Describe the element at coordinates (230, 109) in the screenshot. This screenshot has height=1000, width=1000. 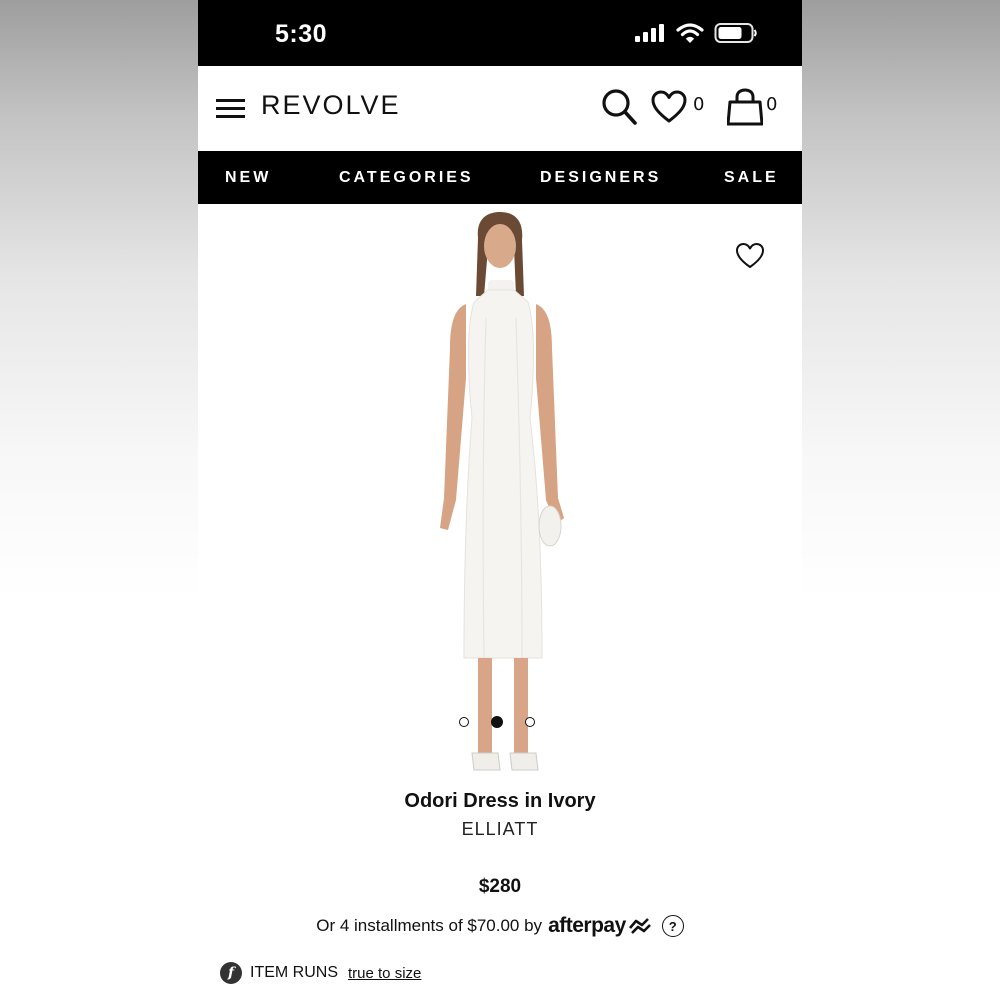
I see `menu-icon` at that location.